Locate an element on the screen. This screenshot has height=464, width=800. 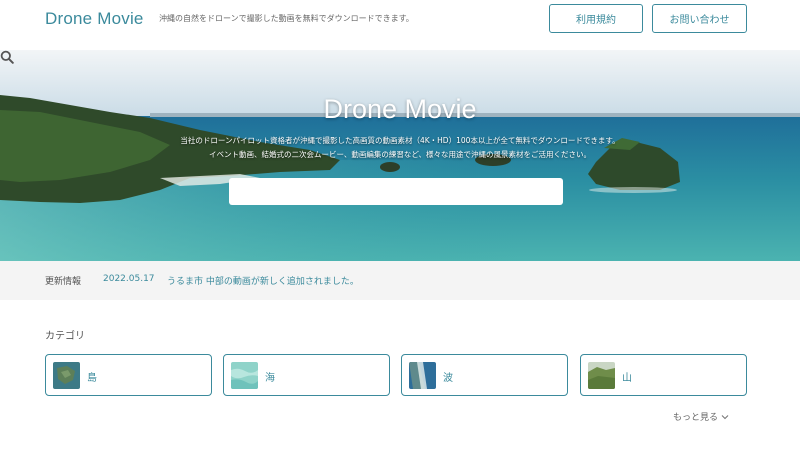
category-thumbnail-mountain is located at coordinates (601, 375).